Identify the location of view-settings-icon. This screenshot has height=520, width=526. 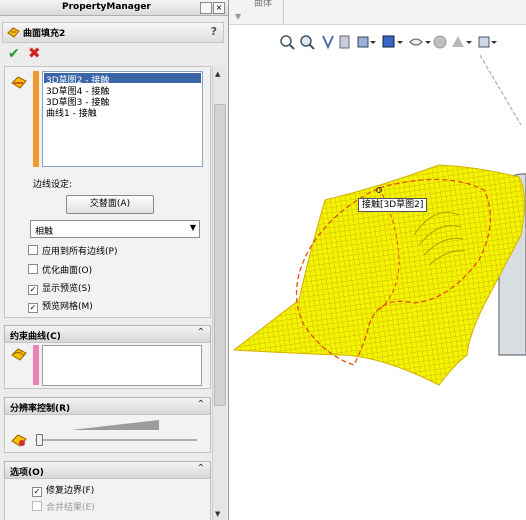
(487, 42).